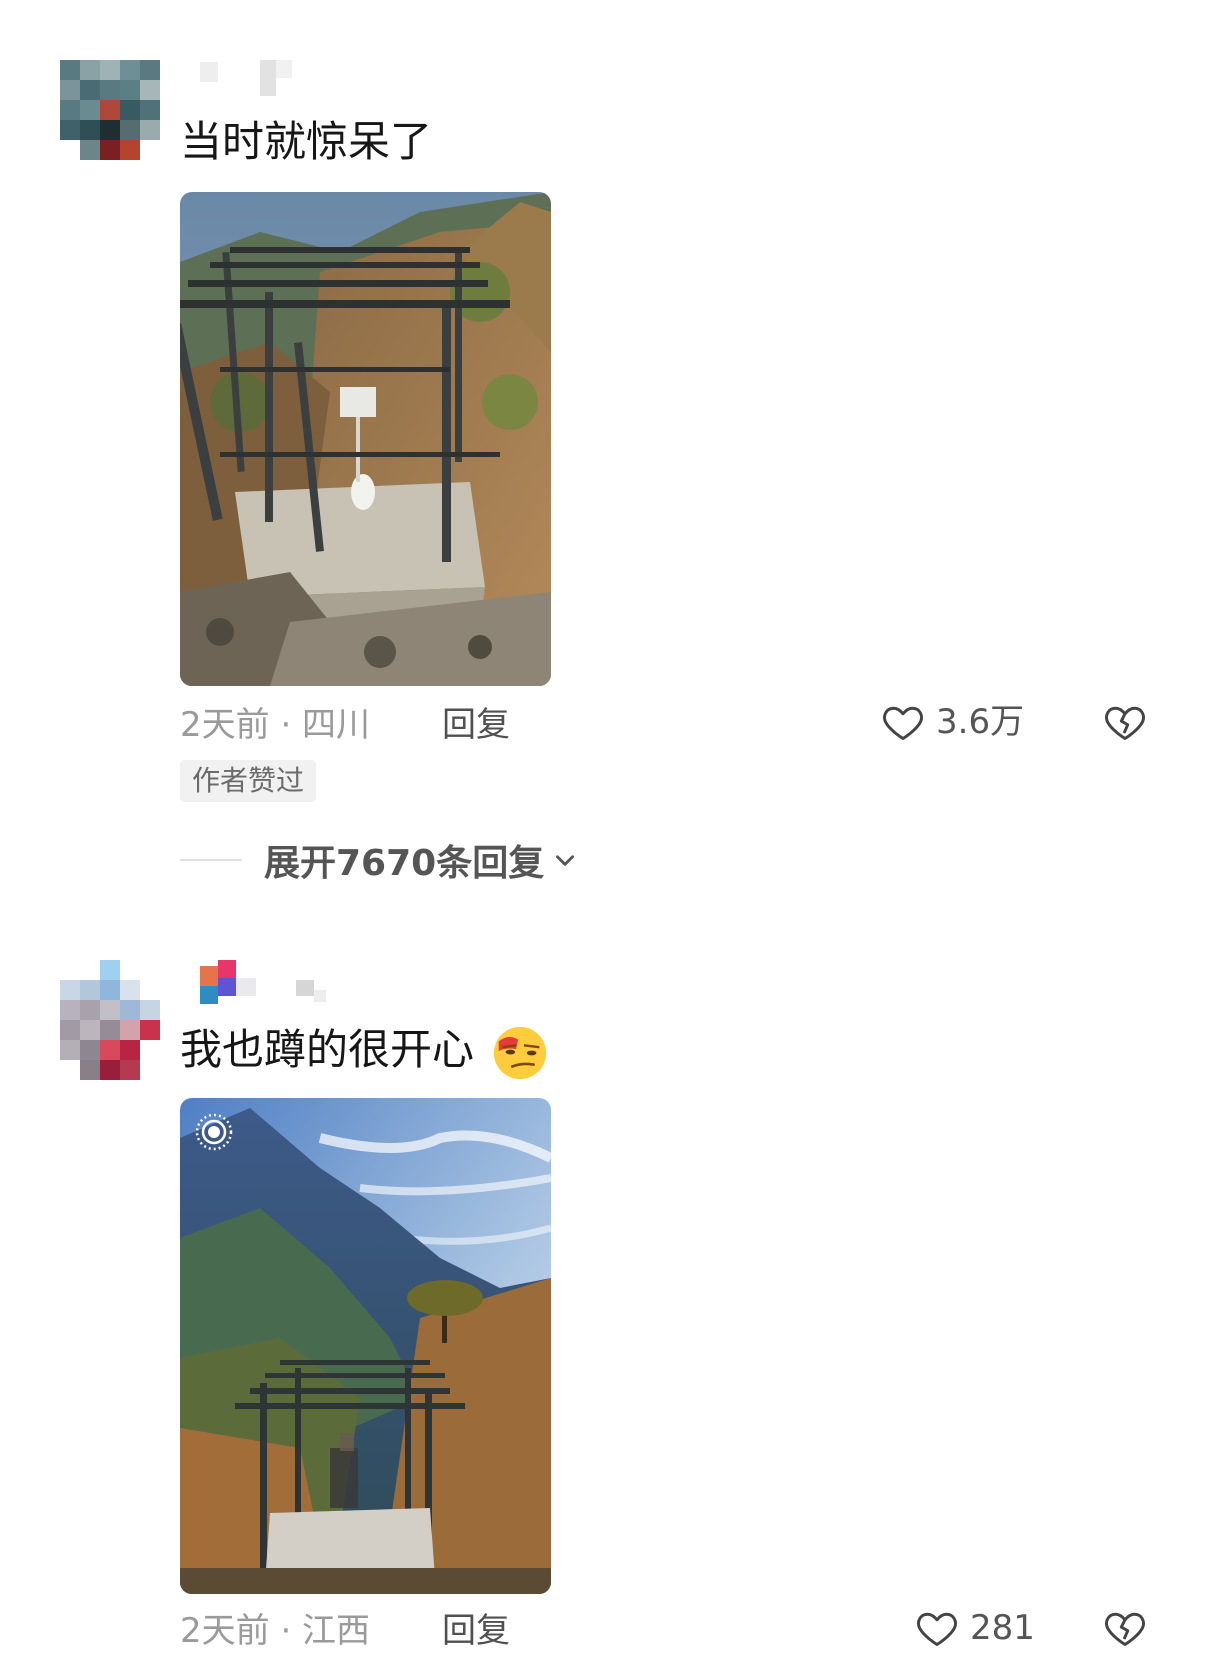  I want to click on comment-time-location: 2天前 · 四川, so click(275, 725).